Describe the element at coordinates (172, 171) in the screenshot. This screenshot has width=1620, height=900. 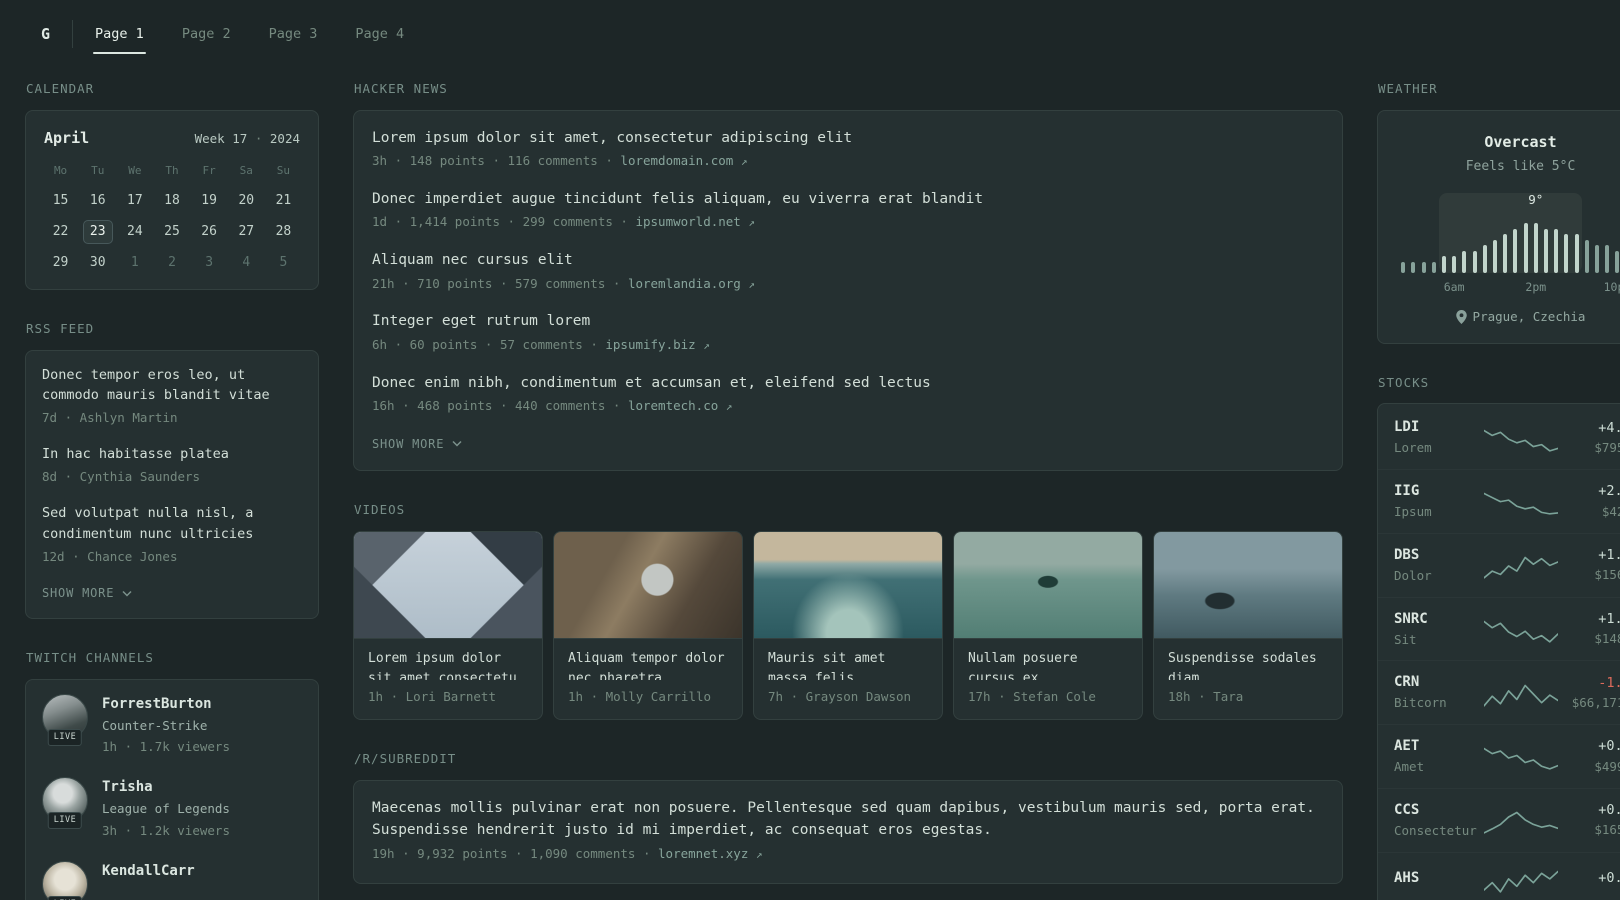
I see `calendar-day-header: Th` at that location.